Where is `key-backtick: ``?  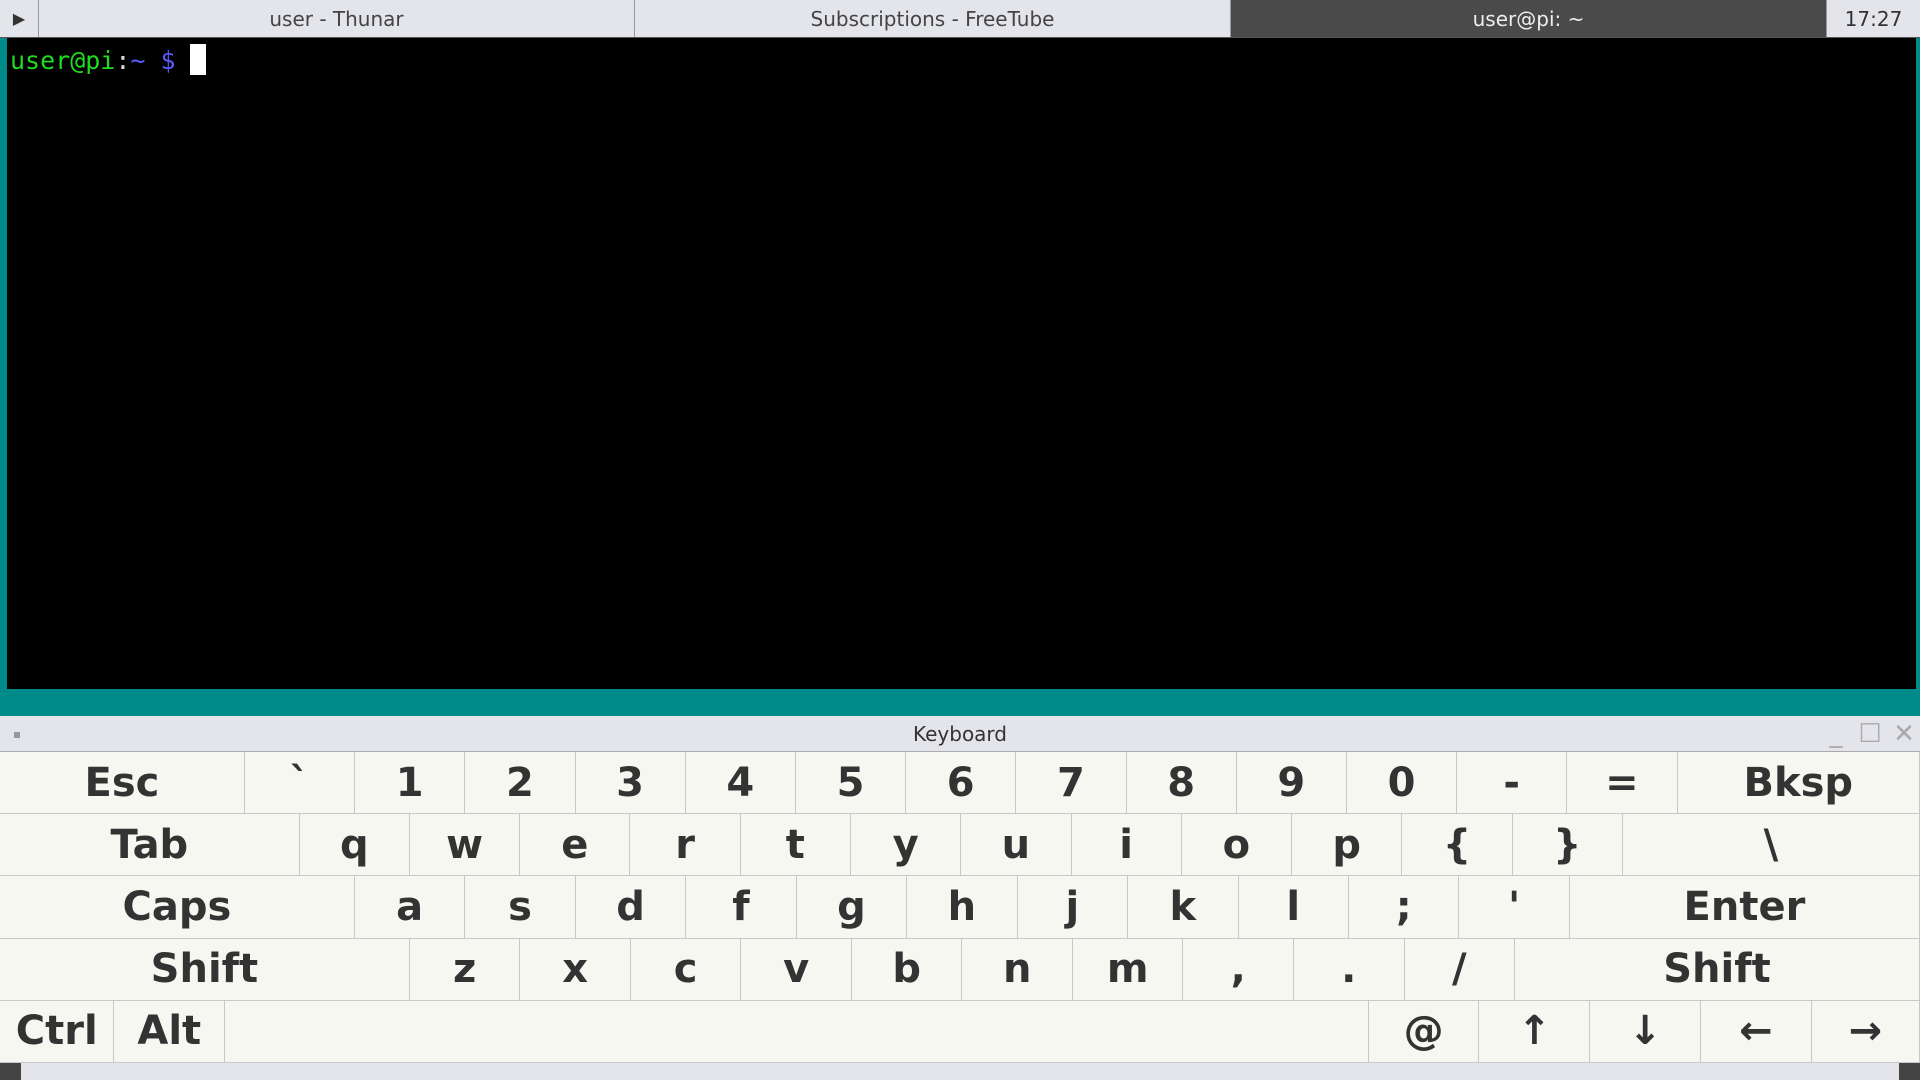 key-backtick: ` is located at coordinates (300, 783).